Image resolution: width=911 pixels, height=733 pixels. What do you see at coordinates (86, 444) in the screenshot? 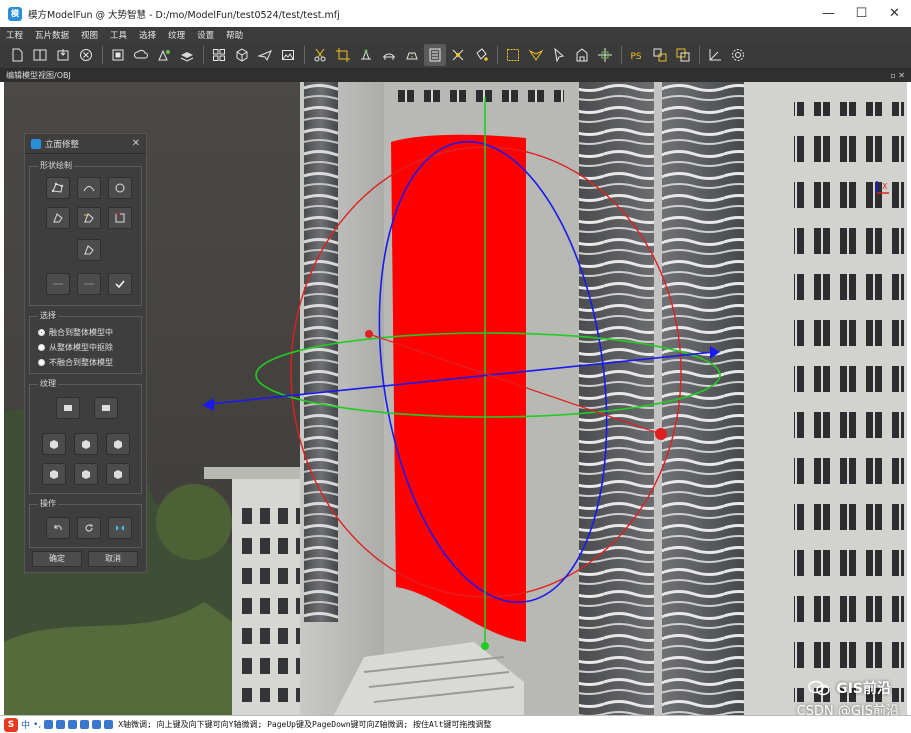
I see `box-texture-2-icon` at bounding box center [86, 444].